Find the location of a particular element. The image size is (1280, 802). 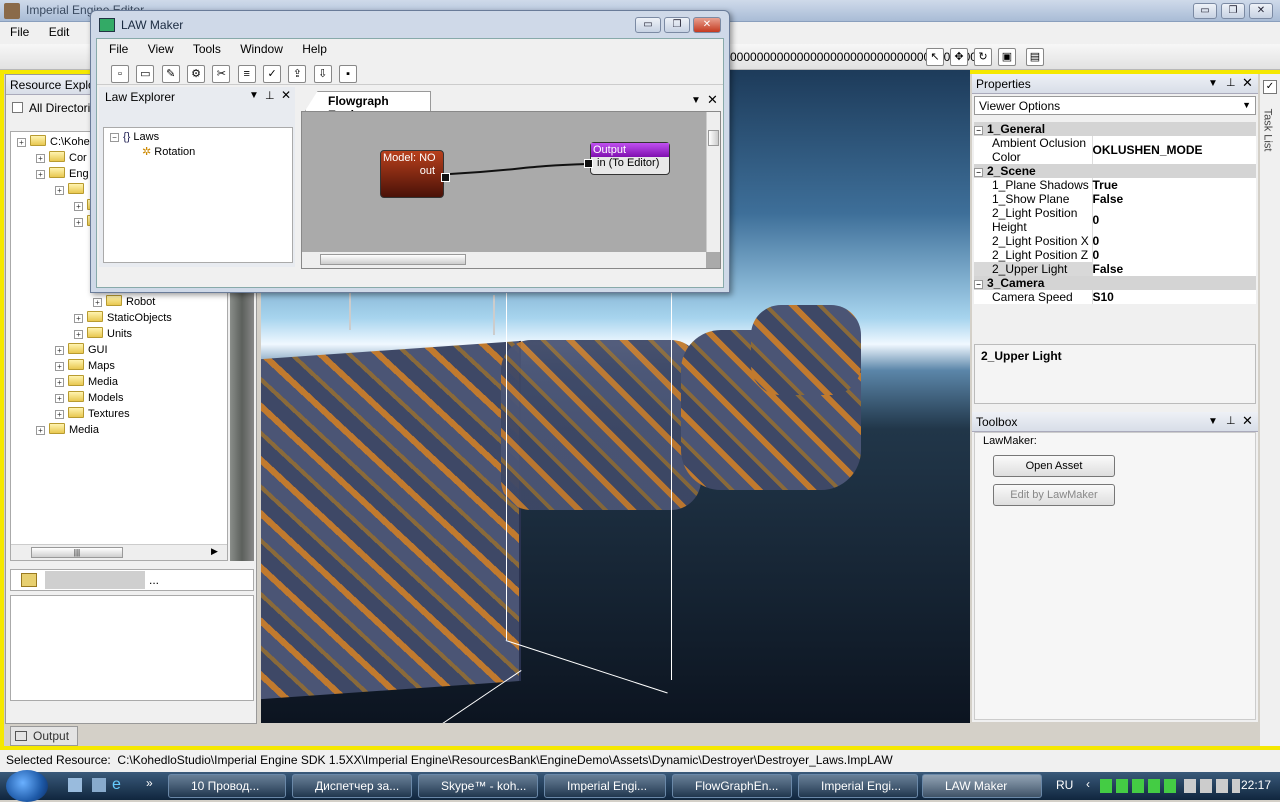

explorer-quick-icon is located at coordinates (99, 785).